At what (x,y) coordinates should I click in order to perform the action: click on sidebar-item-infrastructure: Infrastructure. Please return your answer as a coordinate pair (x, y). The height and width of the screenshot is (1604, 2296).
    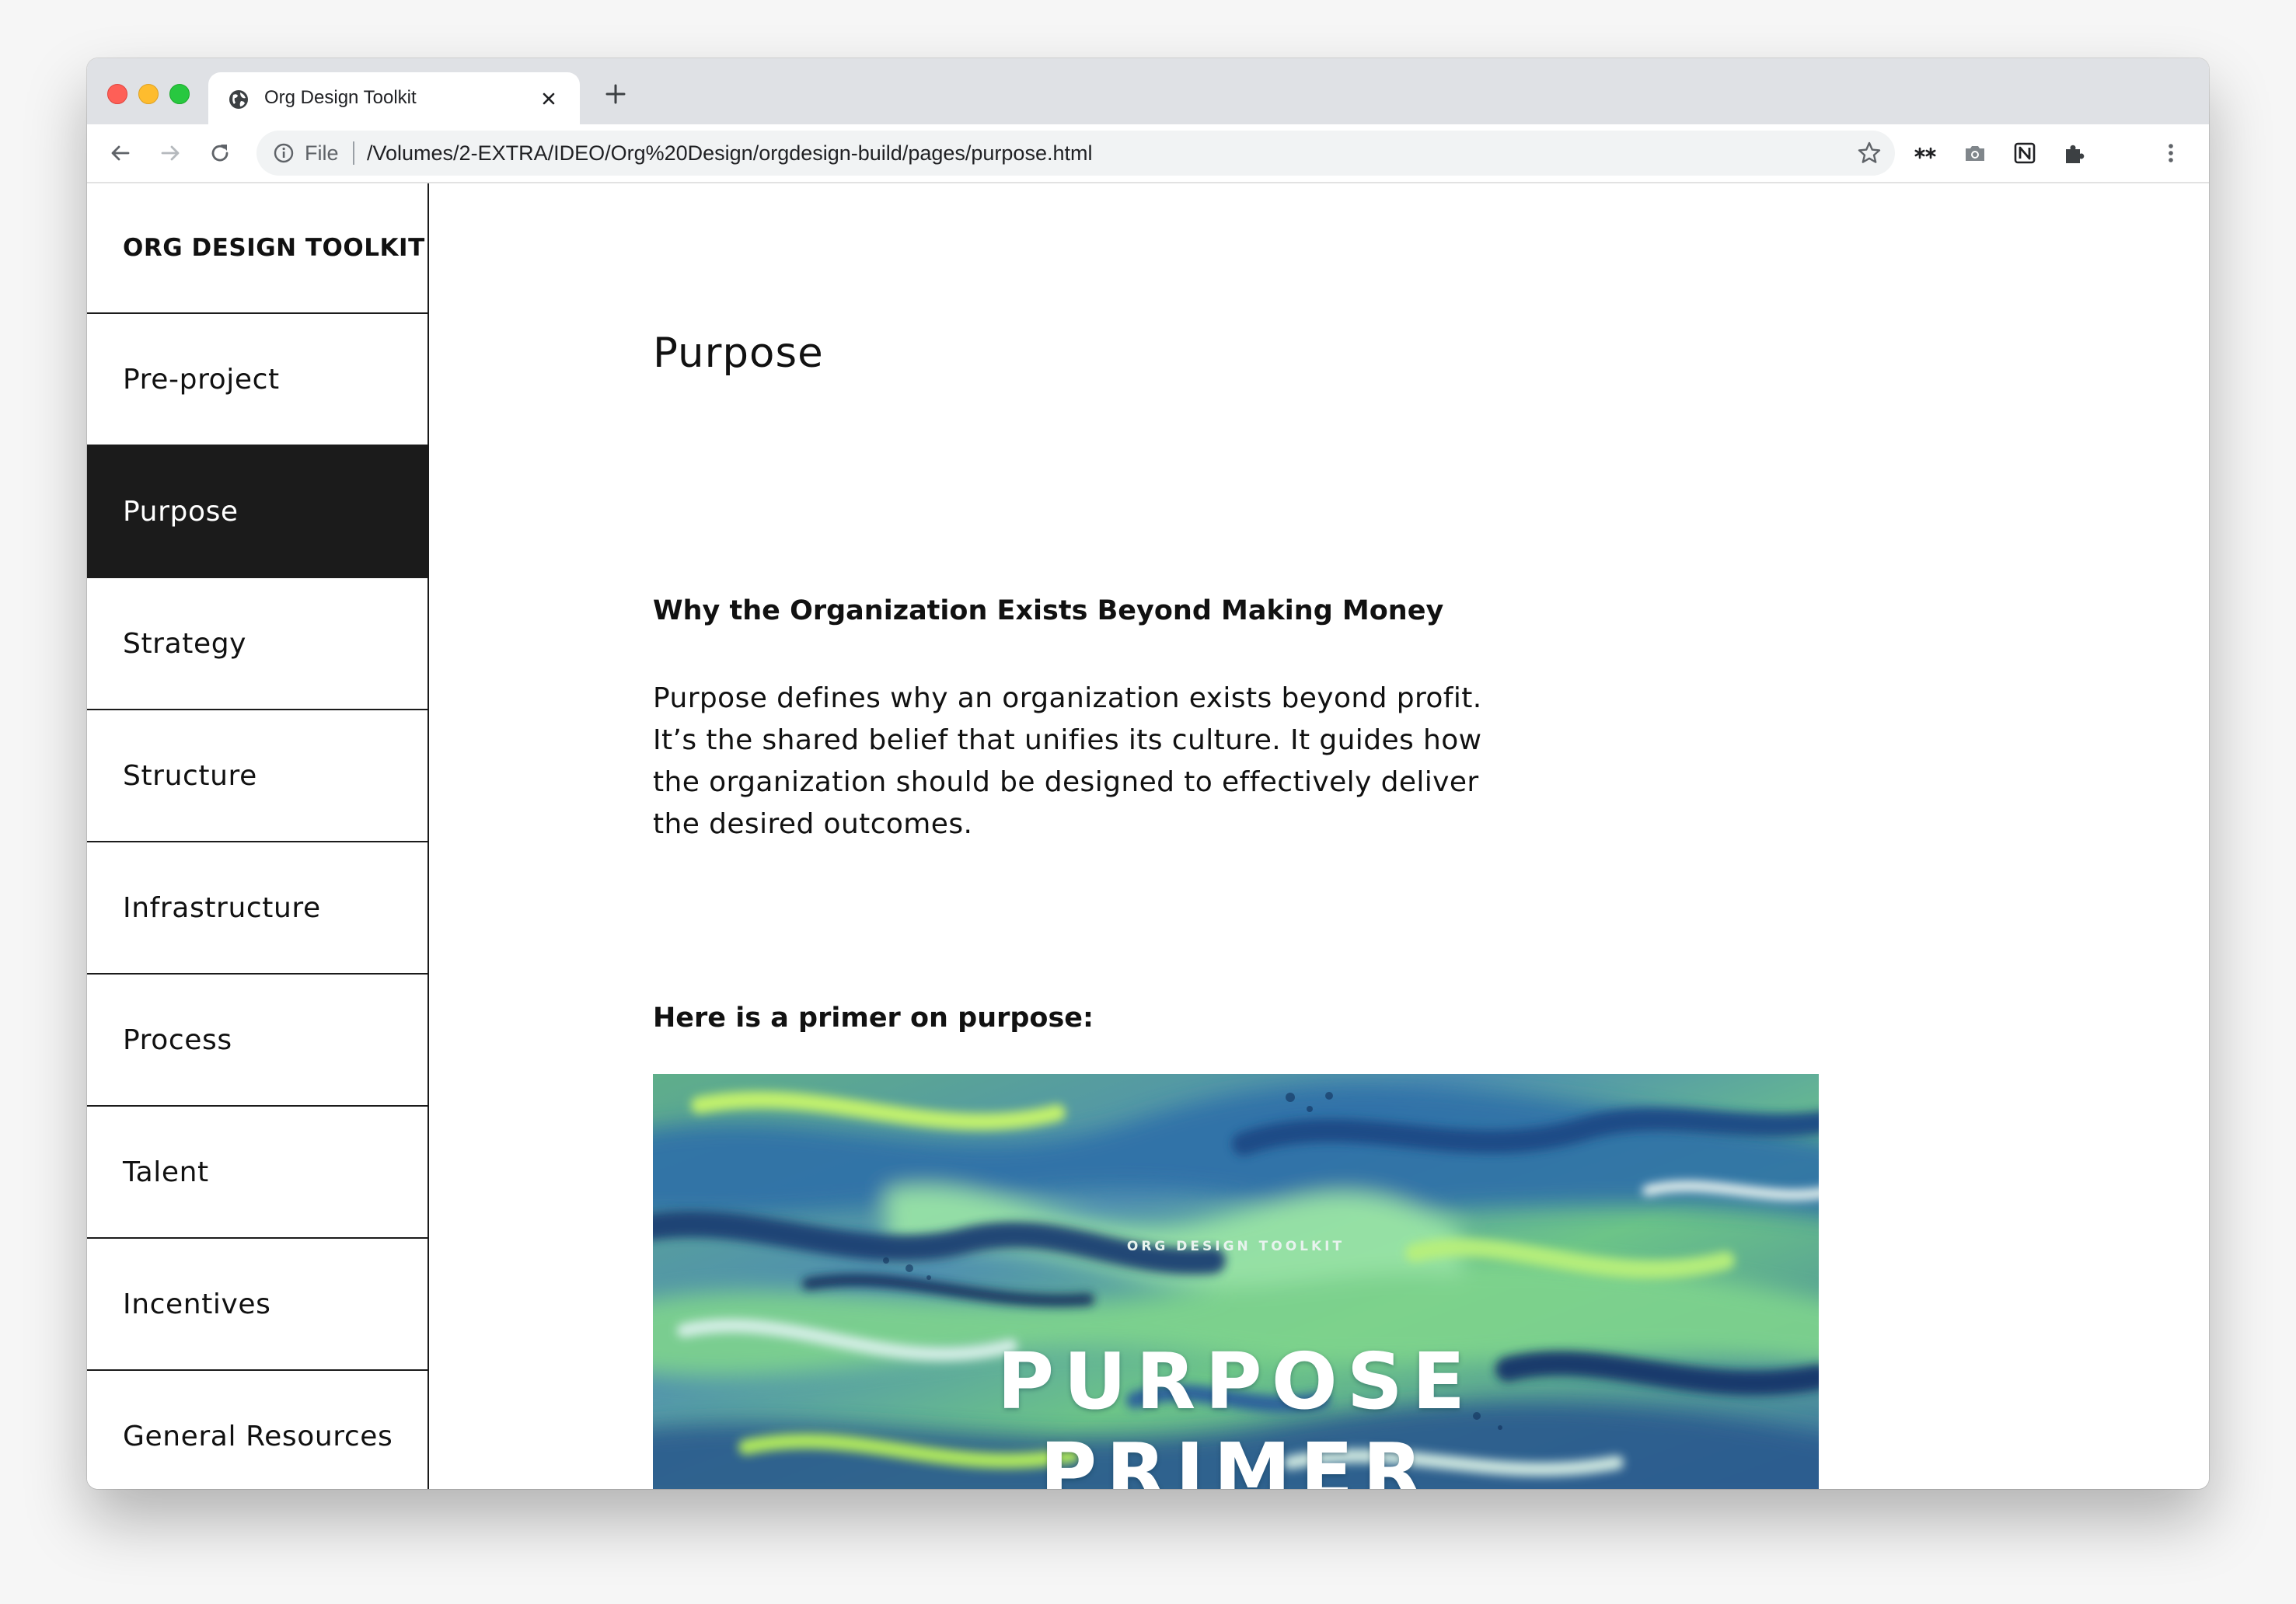
    Looking at the image, I should click on (257, 909).